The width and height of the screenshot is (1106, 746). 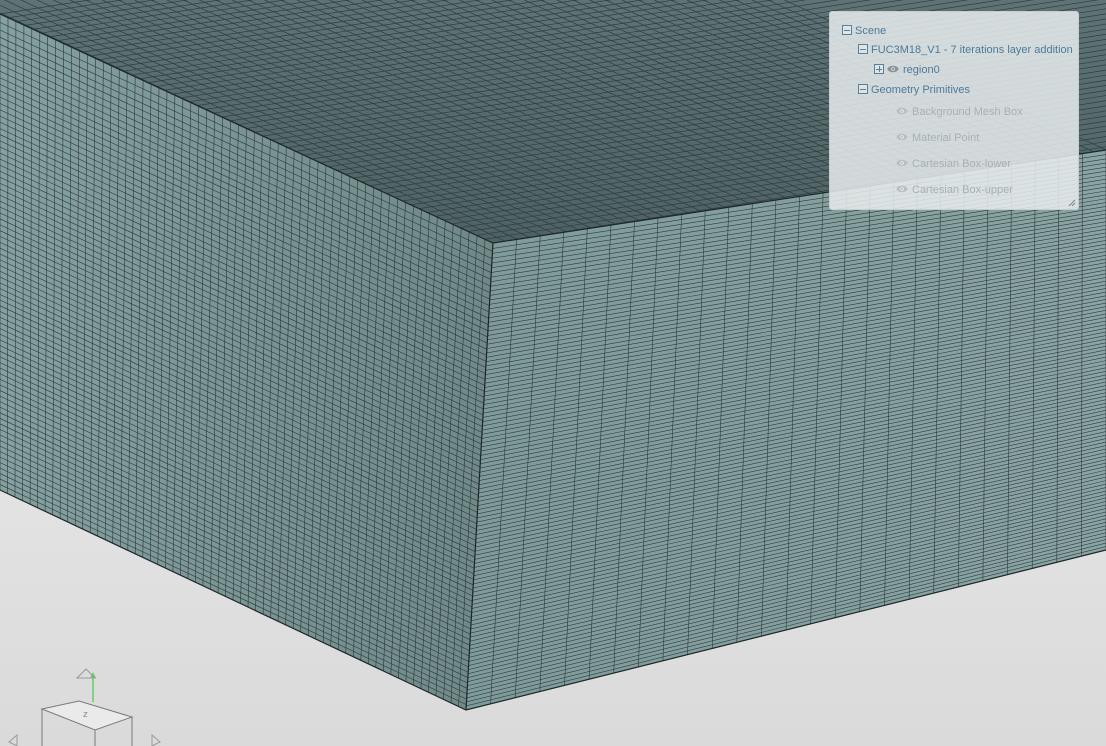 I want to click on tree-item-scene: Scene, so click(x=864, y=31).